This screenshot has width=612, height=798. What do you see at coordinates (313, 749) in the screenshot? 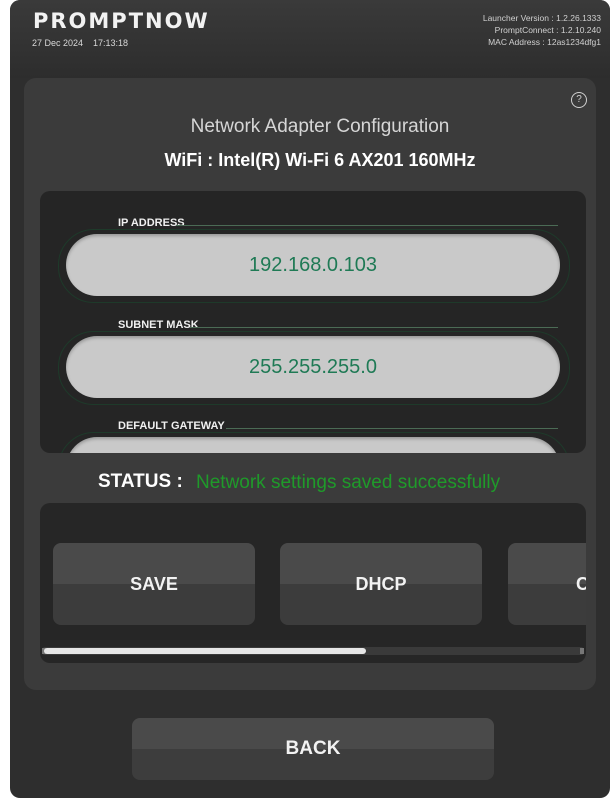
I see `back-button: BACK` at bounding box center [313, 749].